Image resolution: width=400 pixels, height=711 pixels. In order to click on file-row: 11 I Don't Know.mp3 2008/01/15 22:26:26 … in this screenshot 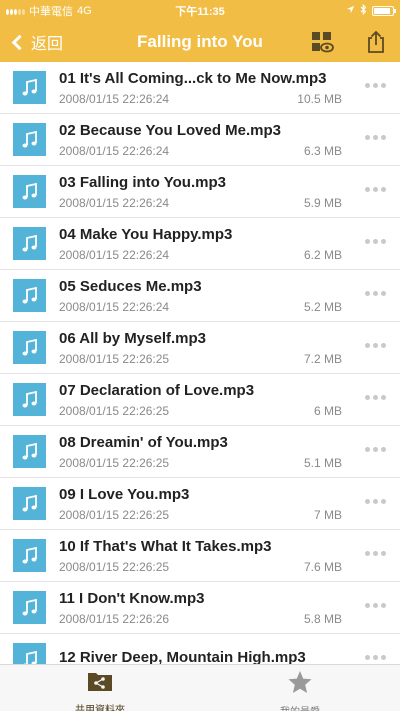, I will do `click(200, 608)`.